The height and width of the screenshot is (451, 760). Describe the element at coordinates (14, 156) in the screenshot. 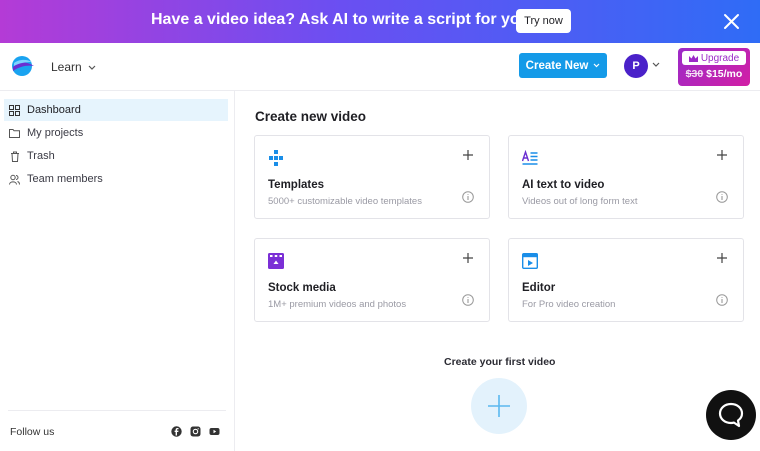

I see `trash-icon` at that location.